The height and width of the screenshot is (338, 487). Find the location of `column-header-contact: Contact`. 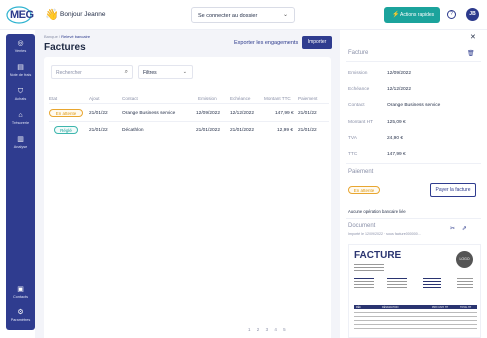

column-header-contact: Contact is located at coordinates (130, 98).